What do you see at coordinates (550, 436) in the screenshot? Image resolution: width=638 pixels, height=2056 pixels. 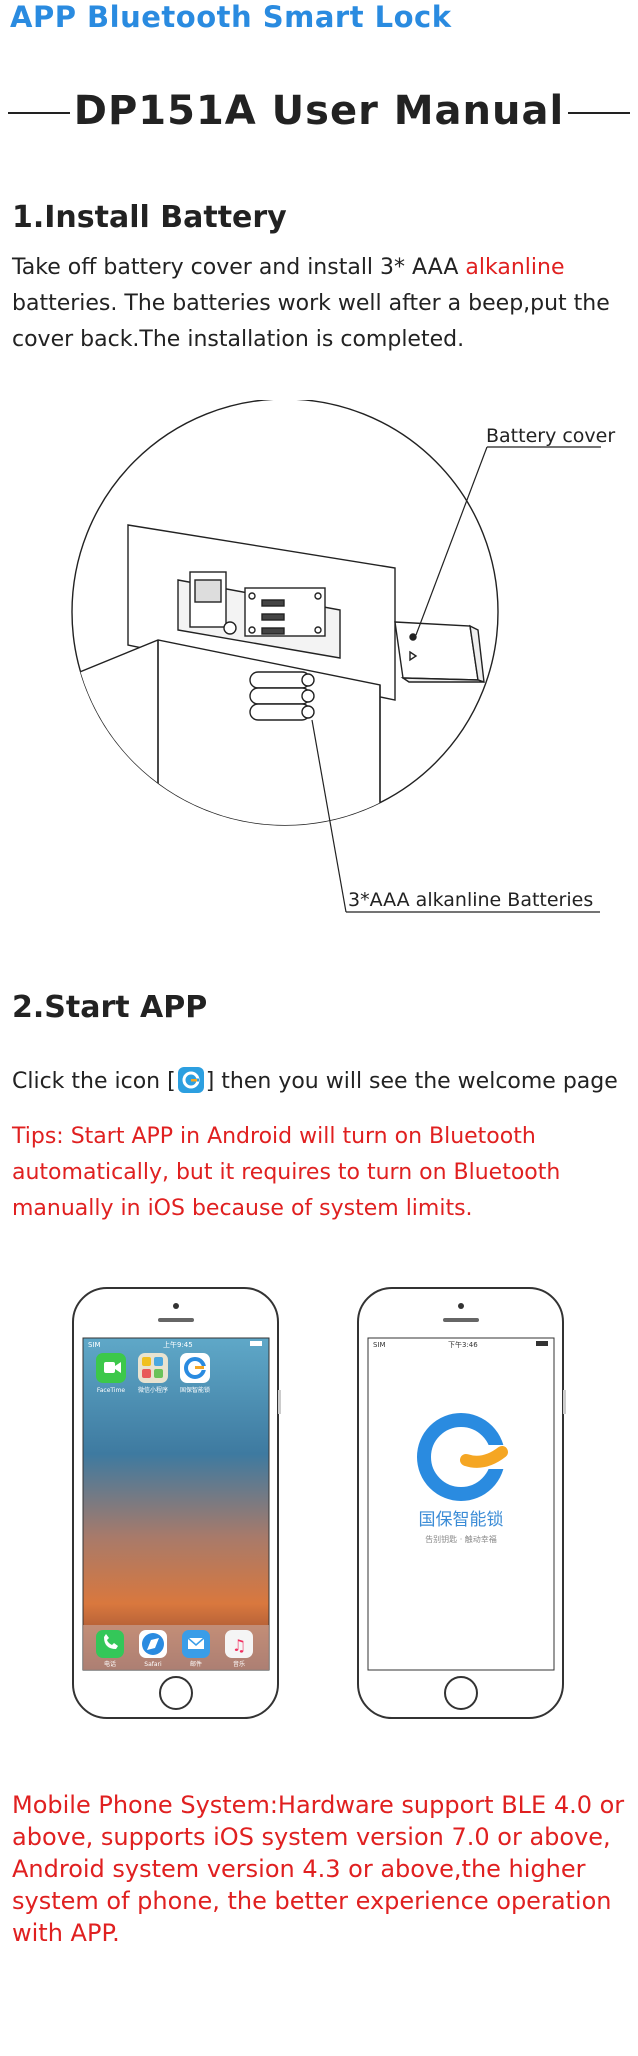 I see `label-battery-cover: Battery cover` at bounding box center [550, 436].